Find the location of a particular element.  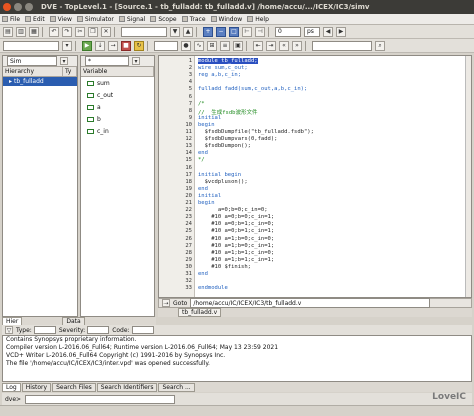

variables-filter-select: * ▾ is located at coordinates (117, 61).